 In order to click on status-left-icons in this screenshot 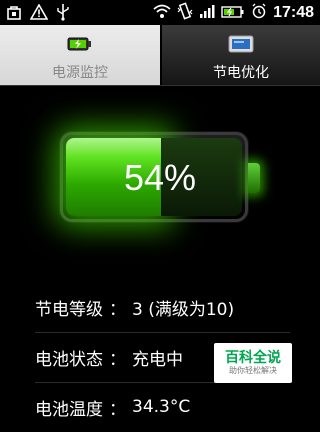, I will do `click(38, 14)`.